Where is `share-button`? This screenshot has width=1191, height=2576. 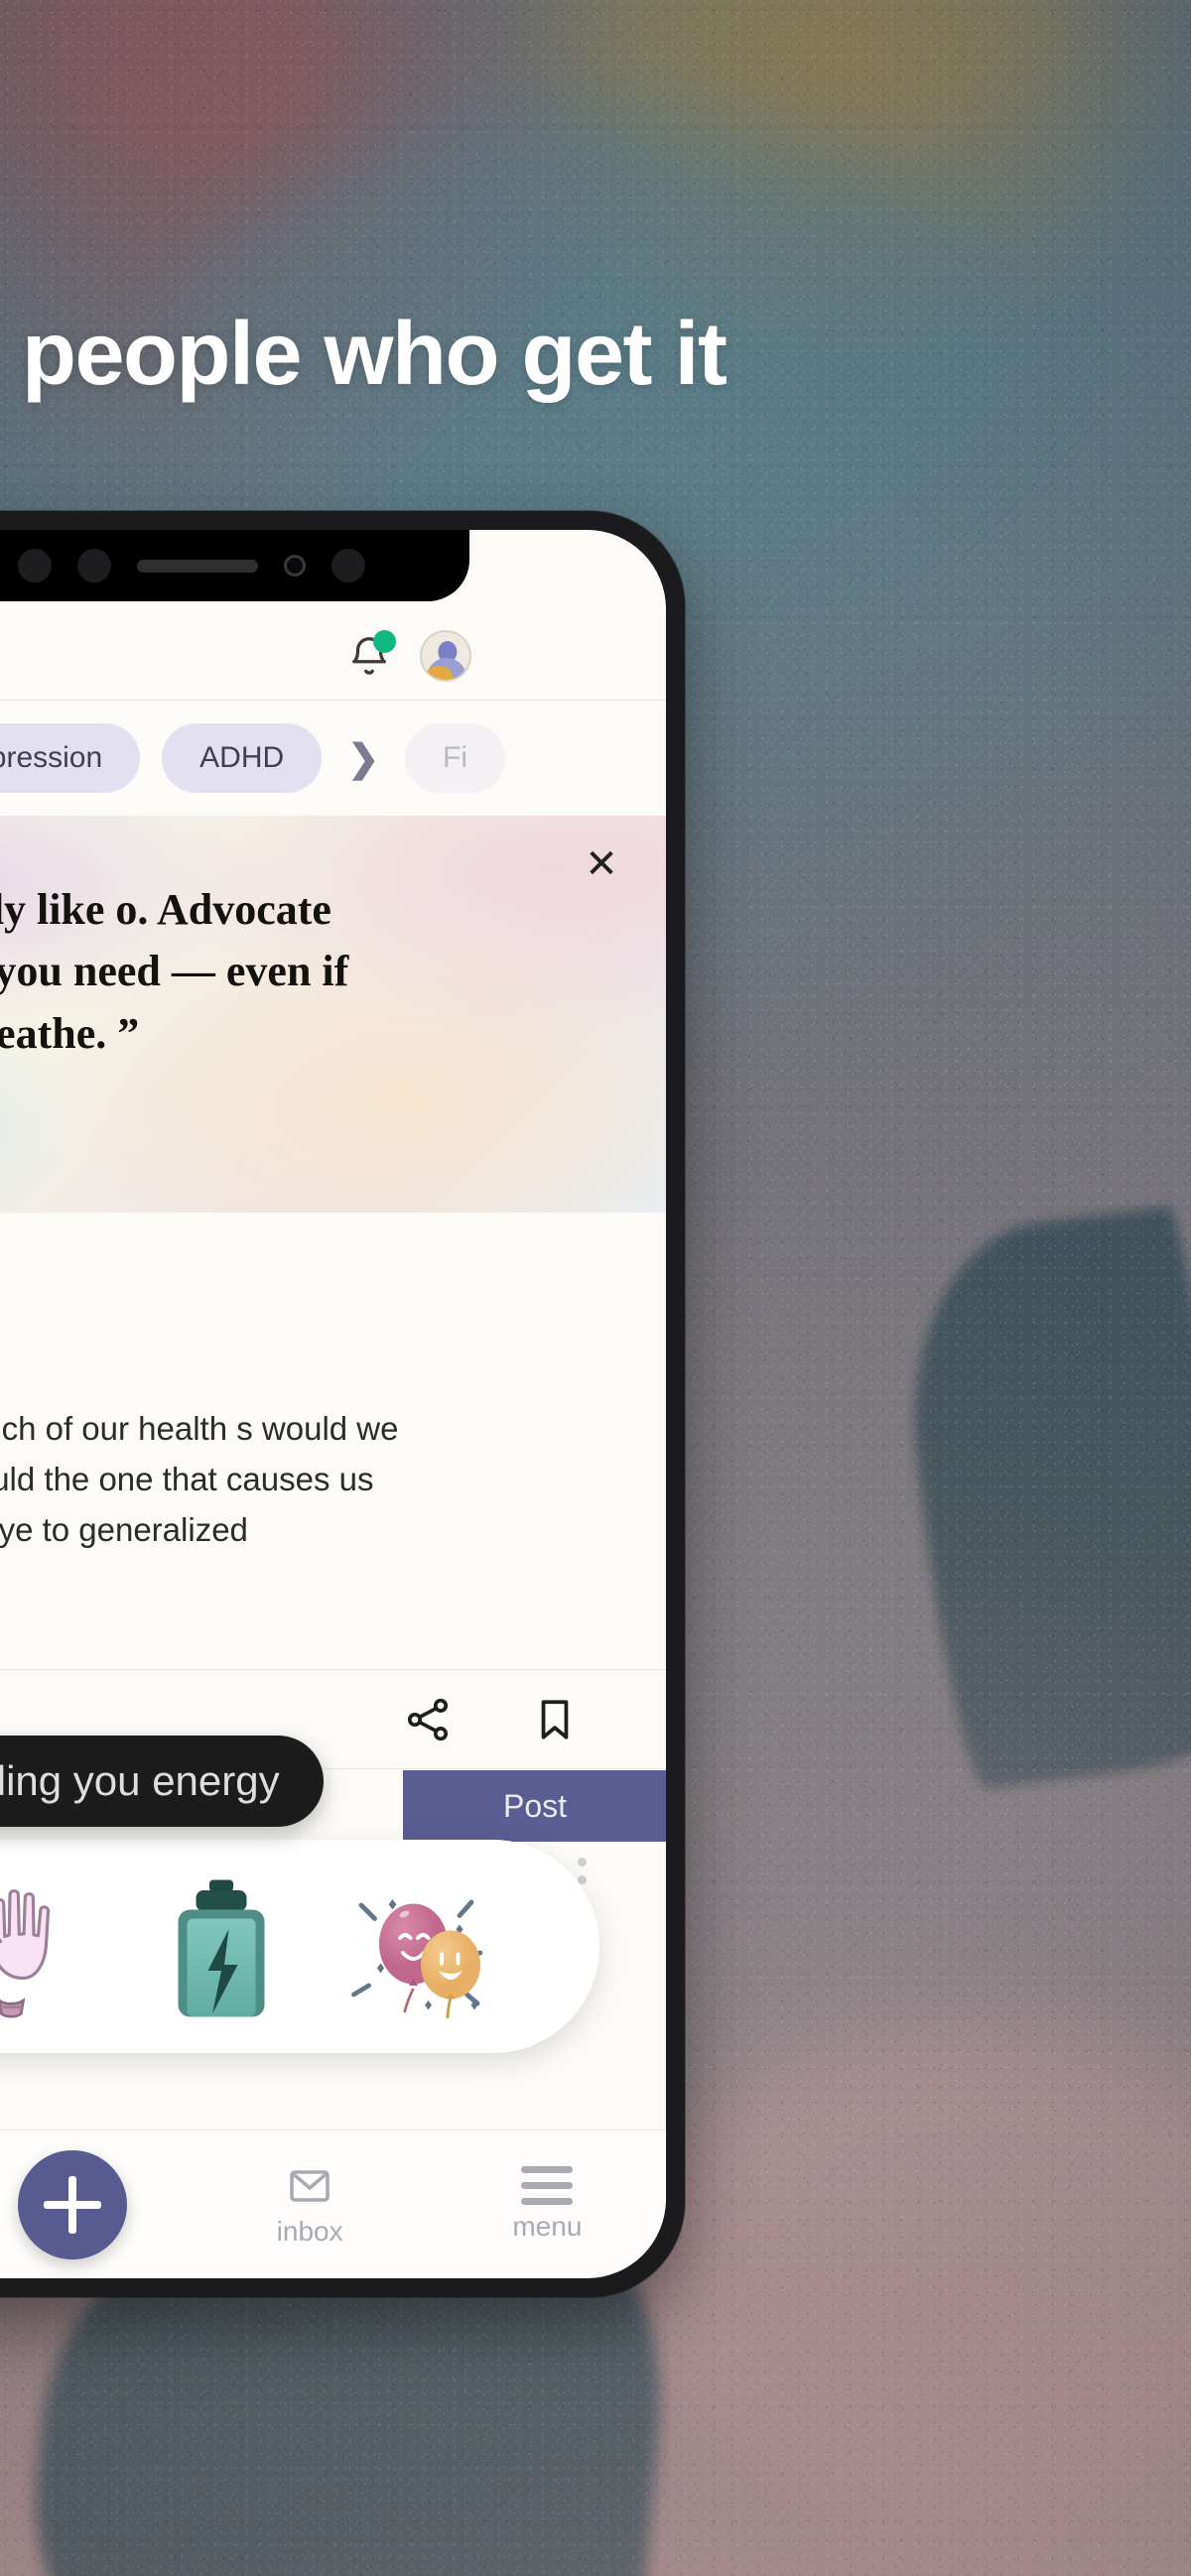 share-button is located at coordinates (428, 1720).